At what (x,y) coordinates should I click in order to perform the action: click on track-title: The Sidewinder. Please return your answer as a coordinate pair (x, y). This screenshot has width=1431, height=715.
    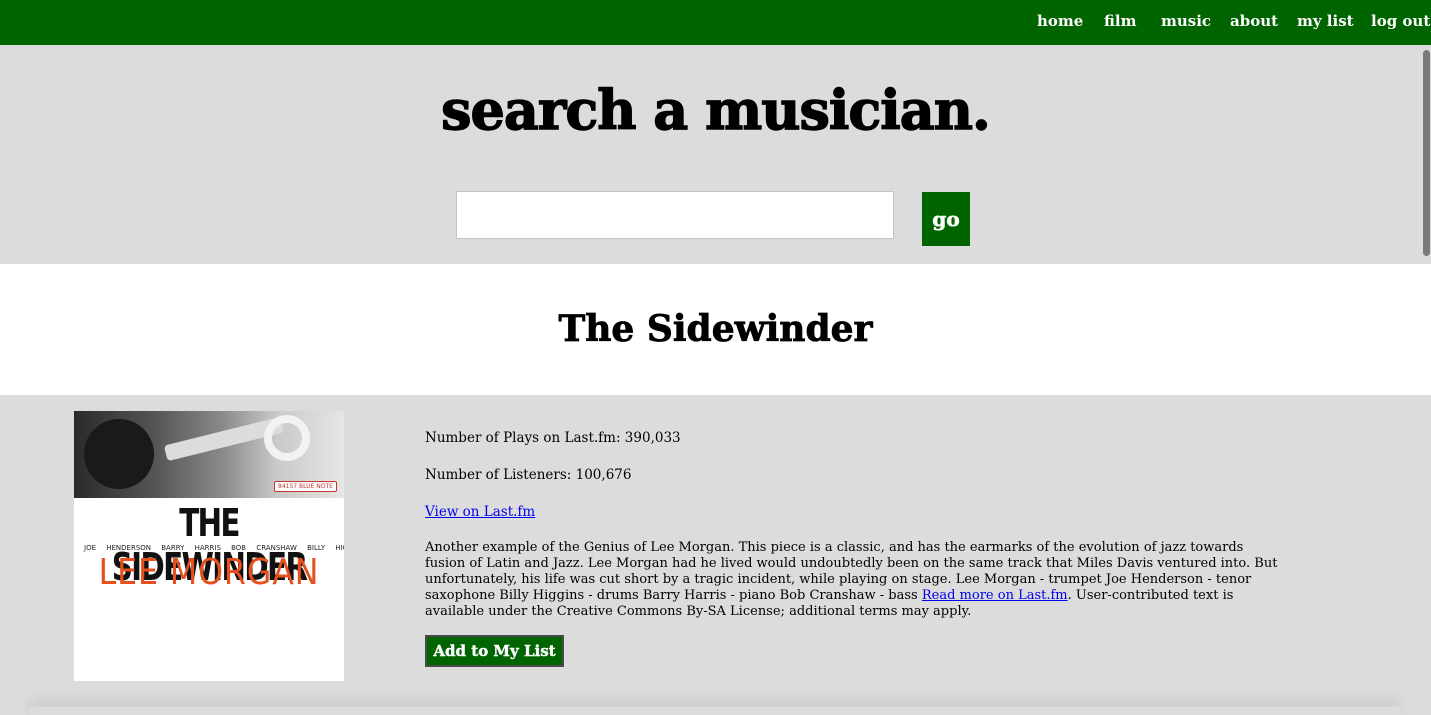
    Looking at the image, I should click on (715, 329).